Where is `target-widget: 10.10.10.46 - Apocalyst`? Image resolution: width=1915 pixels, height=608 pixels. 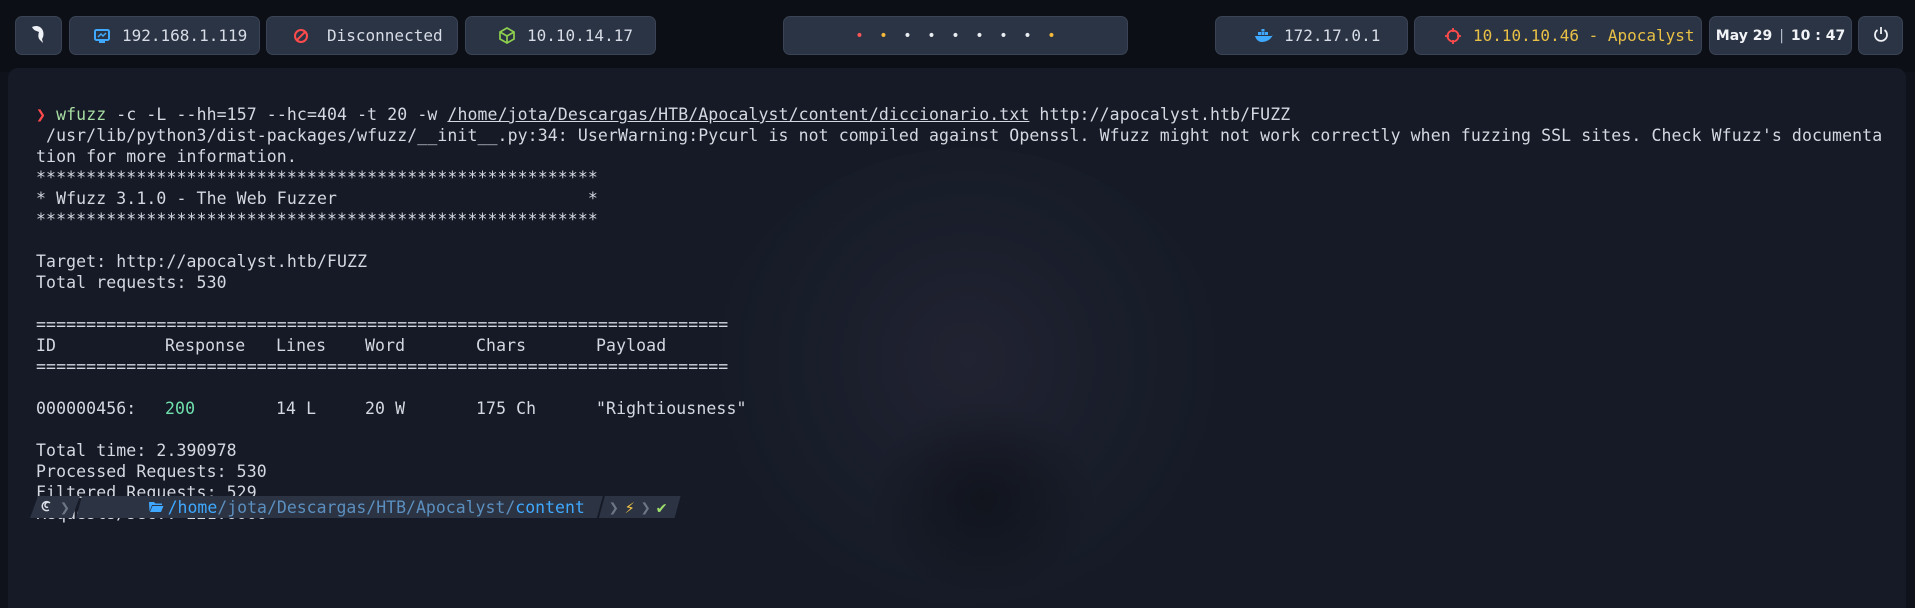
target-widget: 10.10.10.46 - Apocalyst is located at coordinates (1558, 35).